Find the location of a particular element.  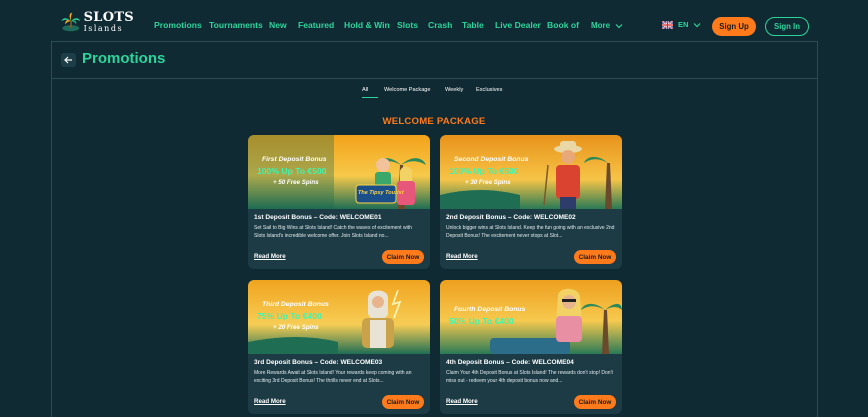

nav-item-tournaments: Tournaments is located at coordinates (239, 25).